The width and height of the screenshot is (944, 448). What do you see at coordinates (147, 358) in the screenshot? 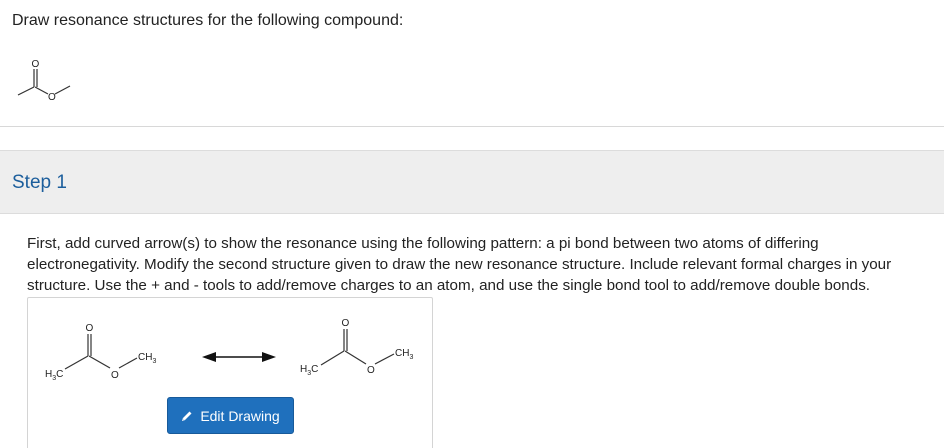
I see `right-methyl-group: CH3` at bounding box center [147, 358].